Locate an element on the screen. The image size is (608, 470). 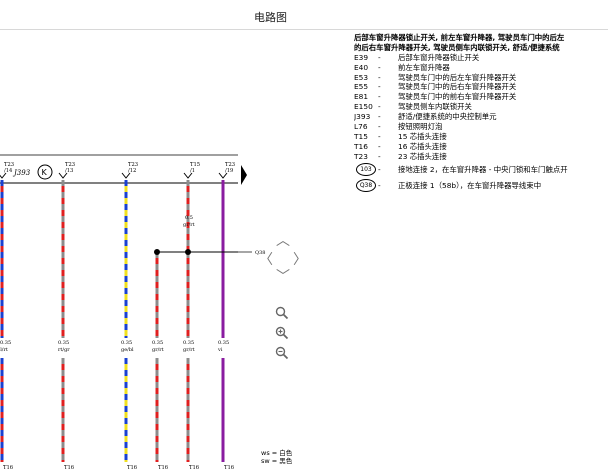
pin-number: /12 is located at coordinates (132, 171).